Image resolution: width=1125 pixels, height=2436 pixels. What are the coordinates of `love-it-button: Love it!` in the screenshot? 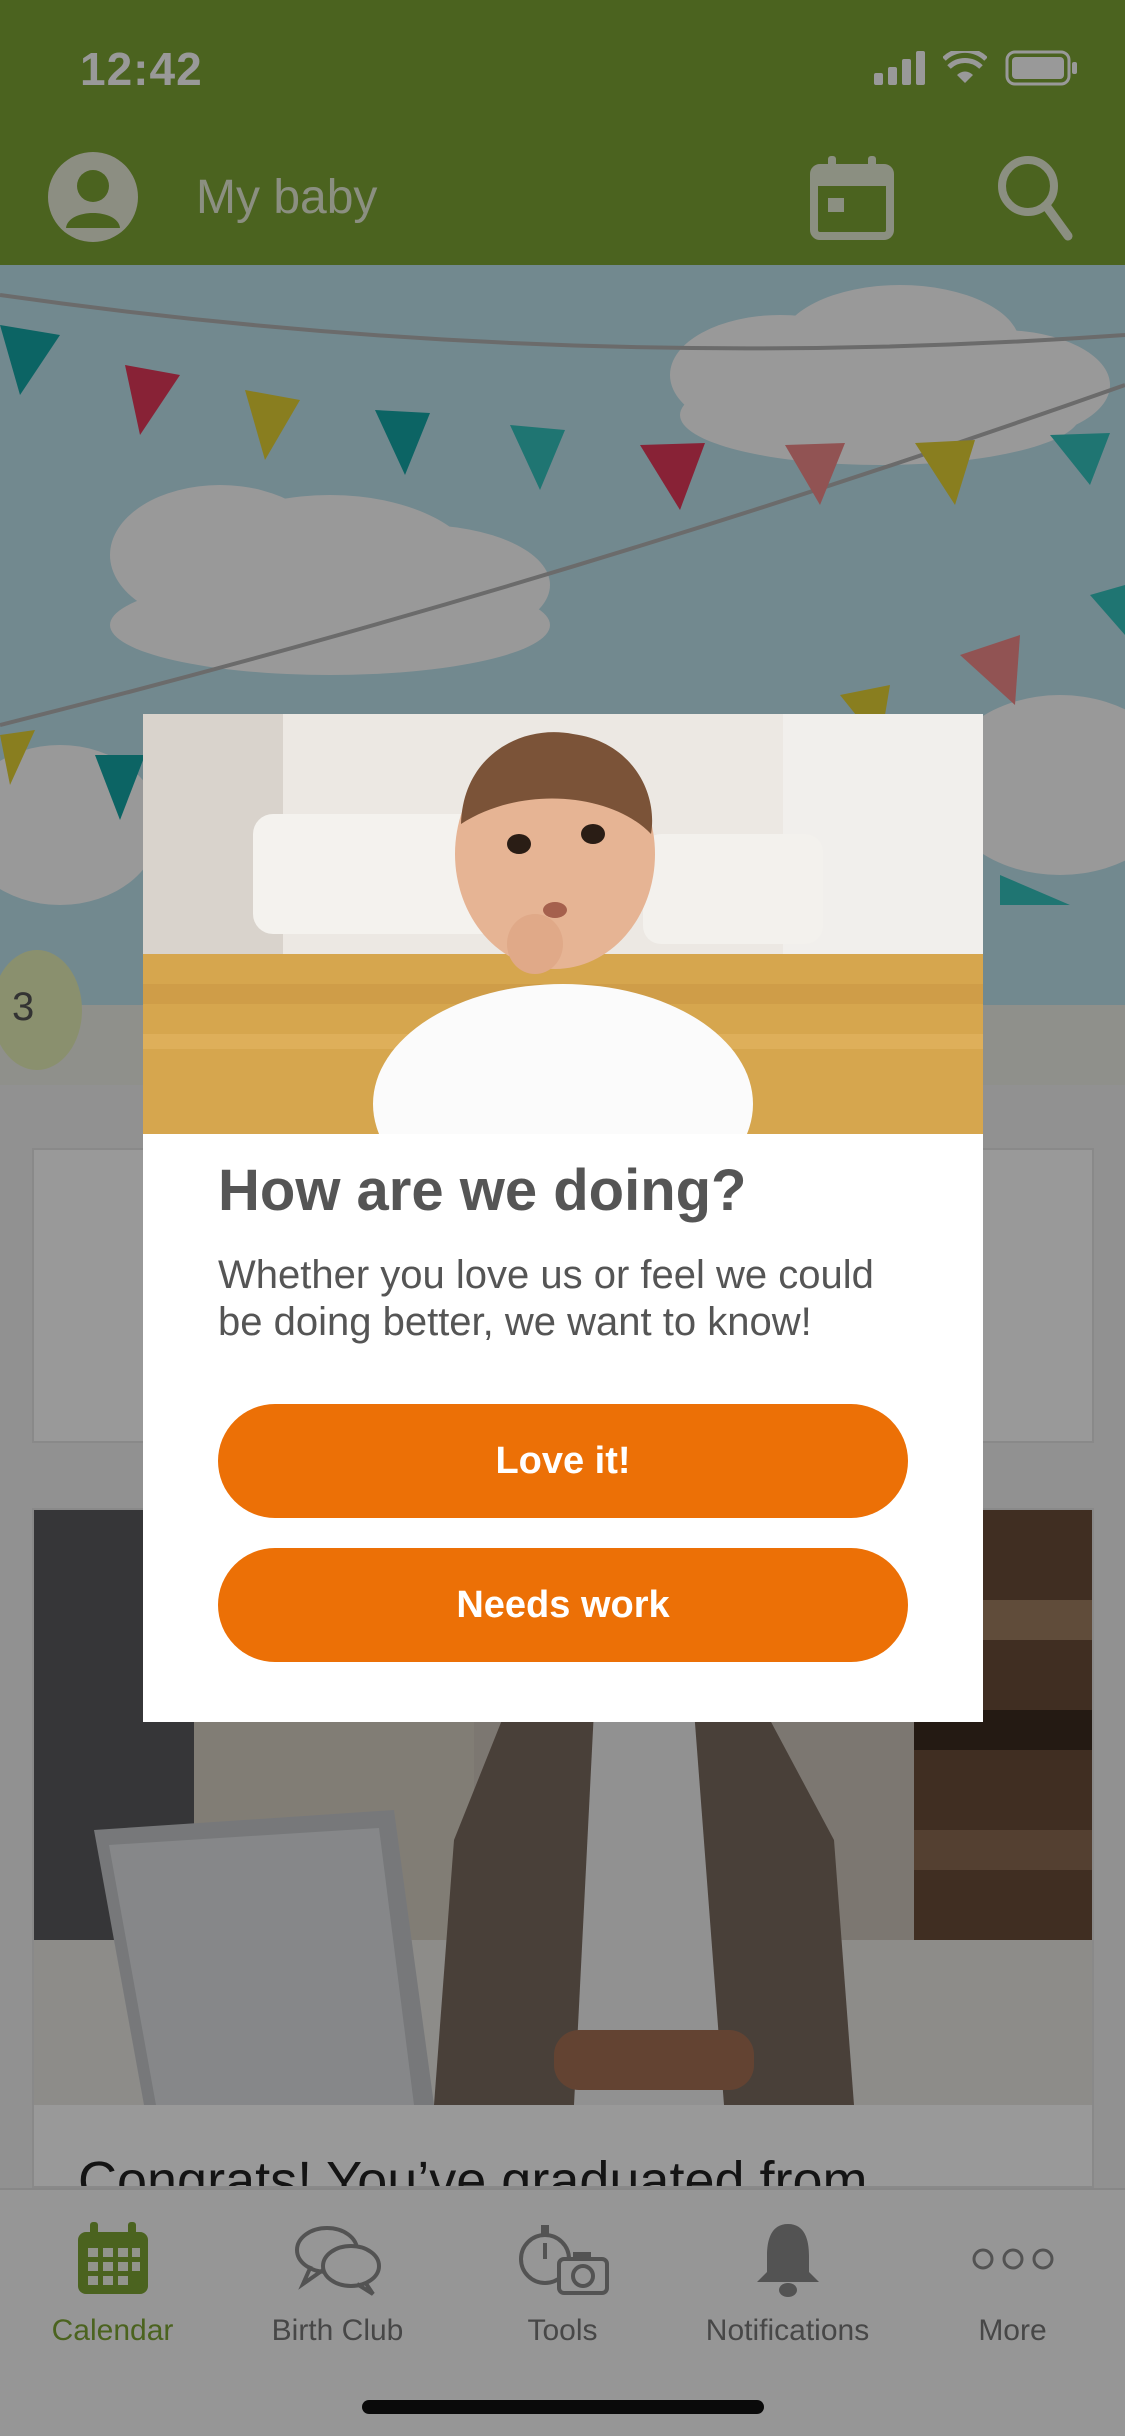 It's located at (563, 1461).